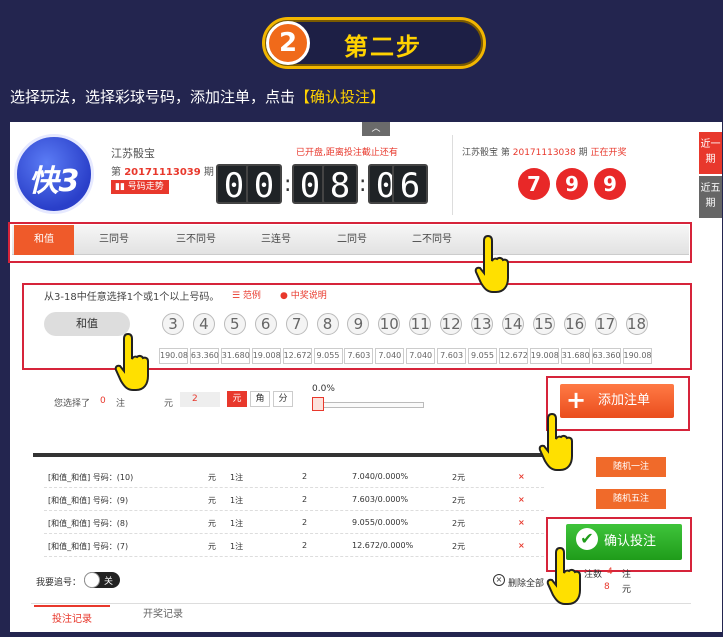 This screenshot has width=723, height=637. What do you see at coordinates (593, 575) in the screenshot?
I see `total-bets-label: 注数` at bounding box center [593, 575].